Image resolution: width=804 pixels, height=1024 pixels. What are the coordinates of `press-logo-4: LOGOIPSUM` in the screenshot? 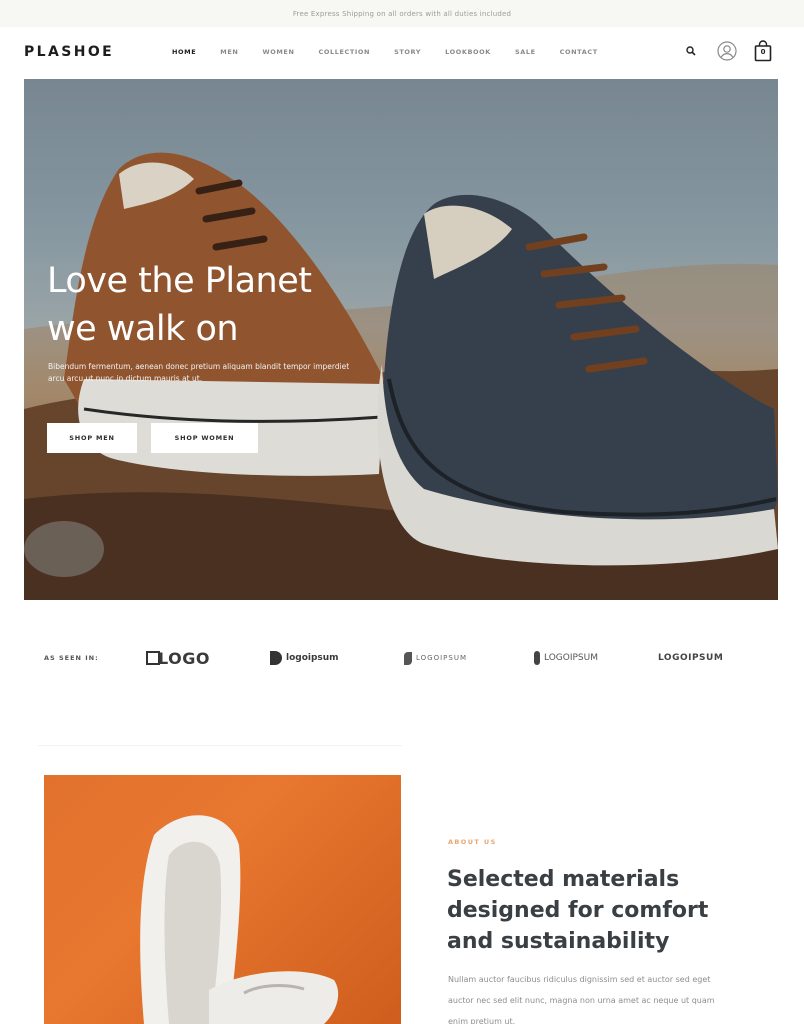 It's located at (596, 658).